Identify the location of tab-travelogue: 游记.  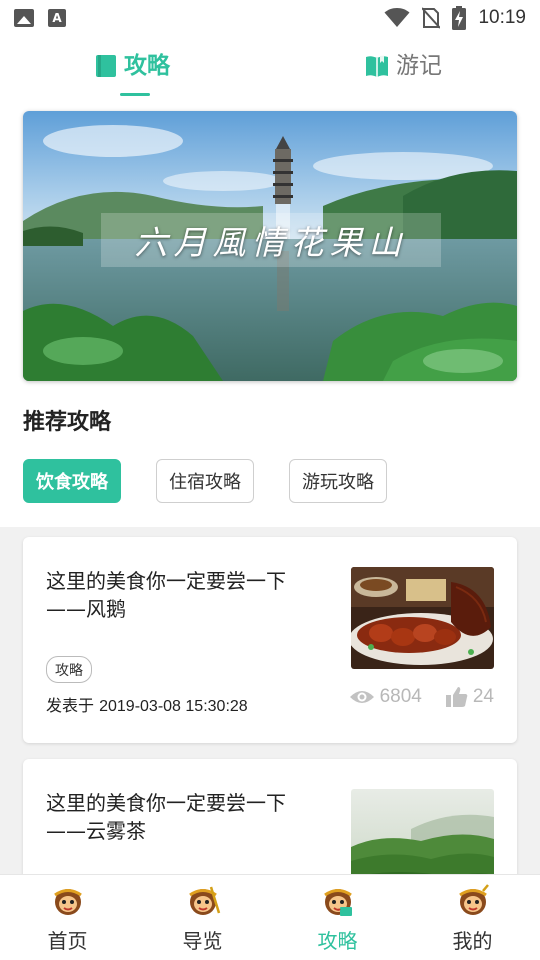
(404, 70).